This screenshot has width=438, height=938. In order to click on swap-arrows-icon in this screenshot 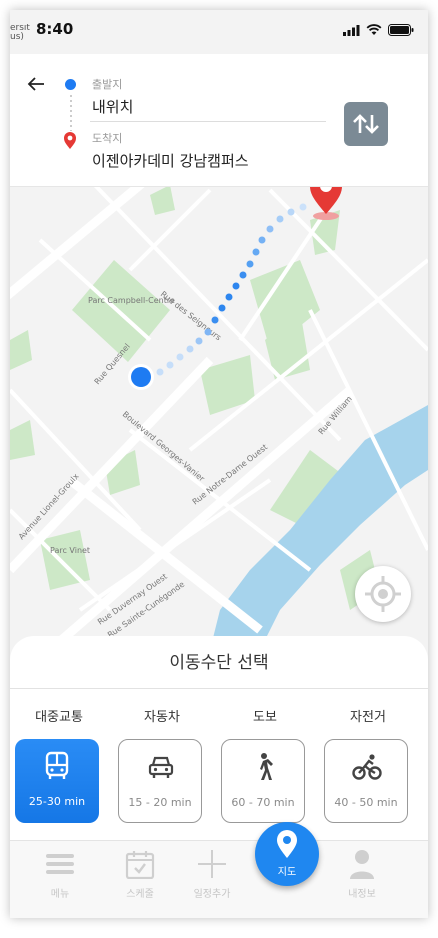, I will do `click(366, 124)`.